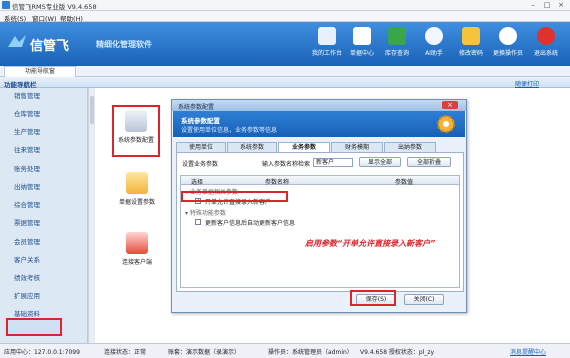 This screenshot has height=358, width=570. Describe the element at coordinates (326, 53) in the screenshot. I see `toolbar-label: 我的工作台` at that location.